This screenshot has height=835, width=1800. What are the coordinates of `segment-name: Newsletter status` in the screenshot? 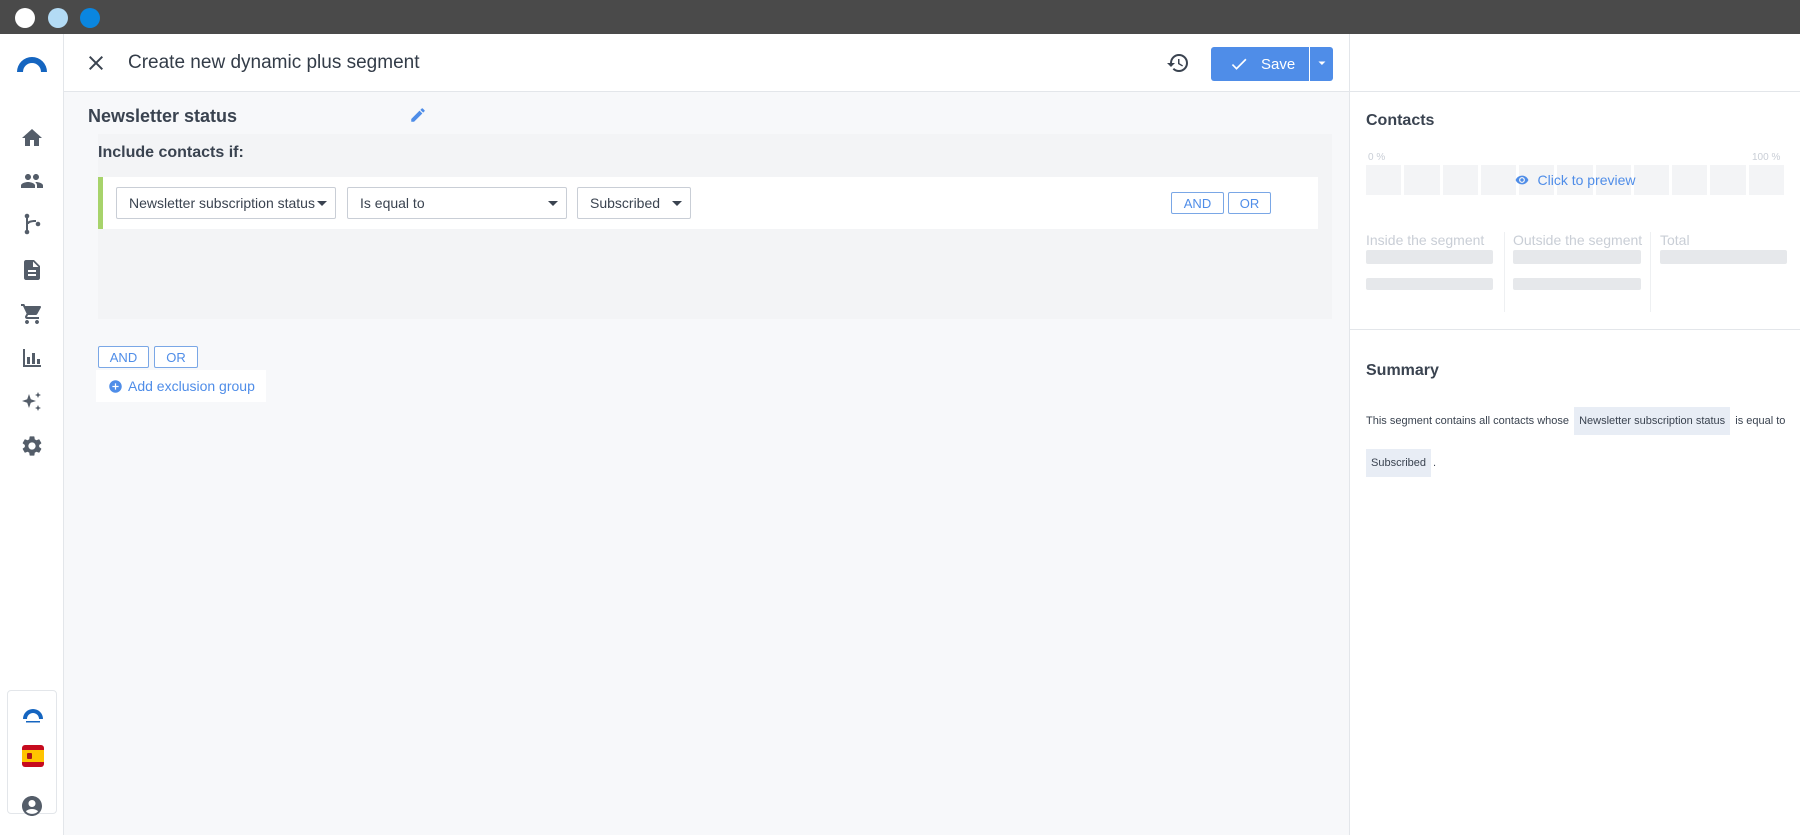 It's located at (163, 116).